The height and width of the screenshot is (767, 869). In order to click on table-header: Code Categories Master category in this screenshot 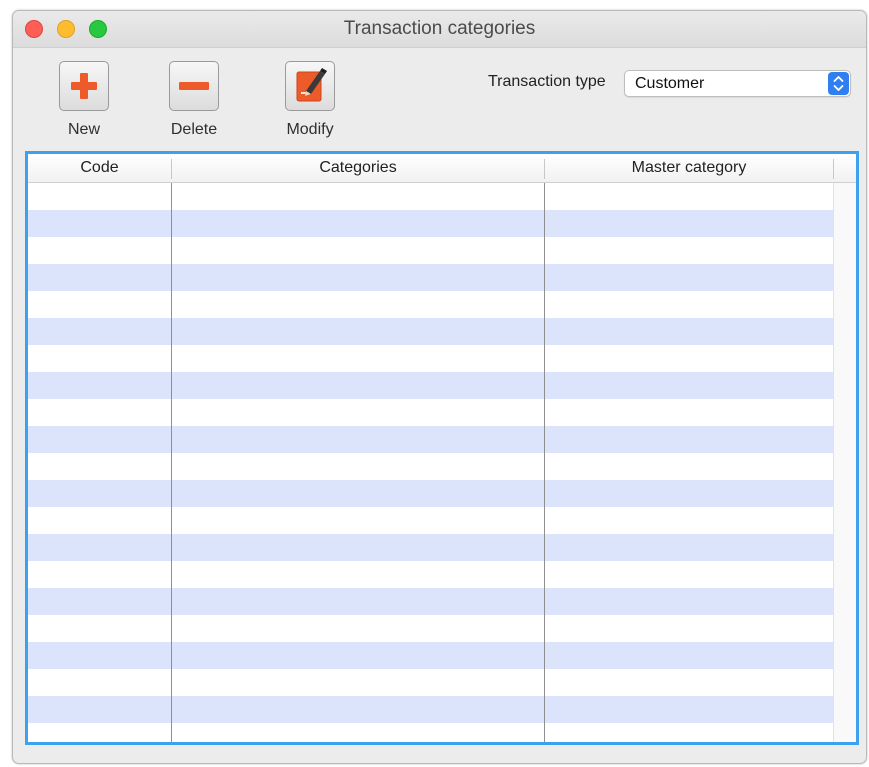, I will do `click(442, 168)`.